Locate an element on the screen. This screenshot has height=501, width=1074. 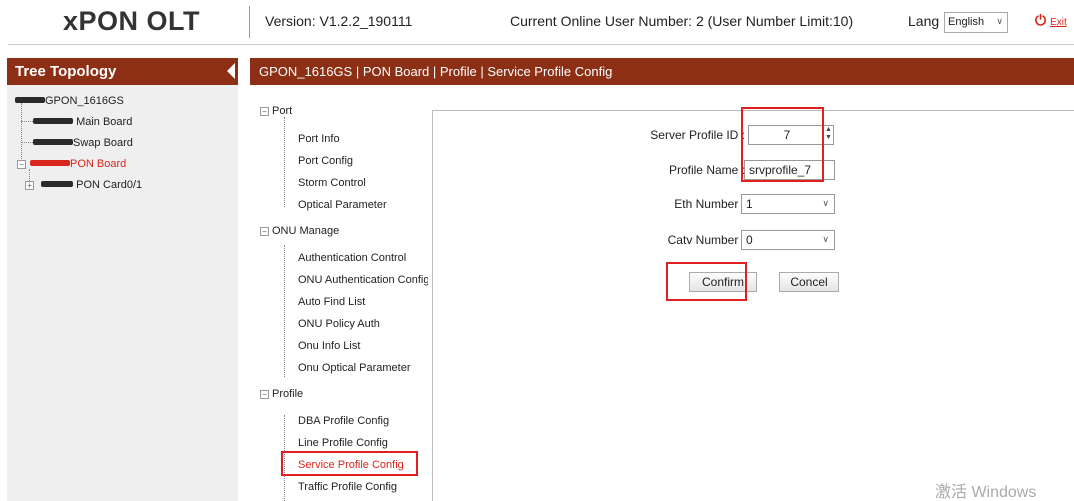
language-select: English ∨ is located at coordinates (976, 22).